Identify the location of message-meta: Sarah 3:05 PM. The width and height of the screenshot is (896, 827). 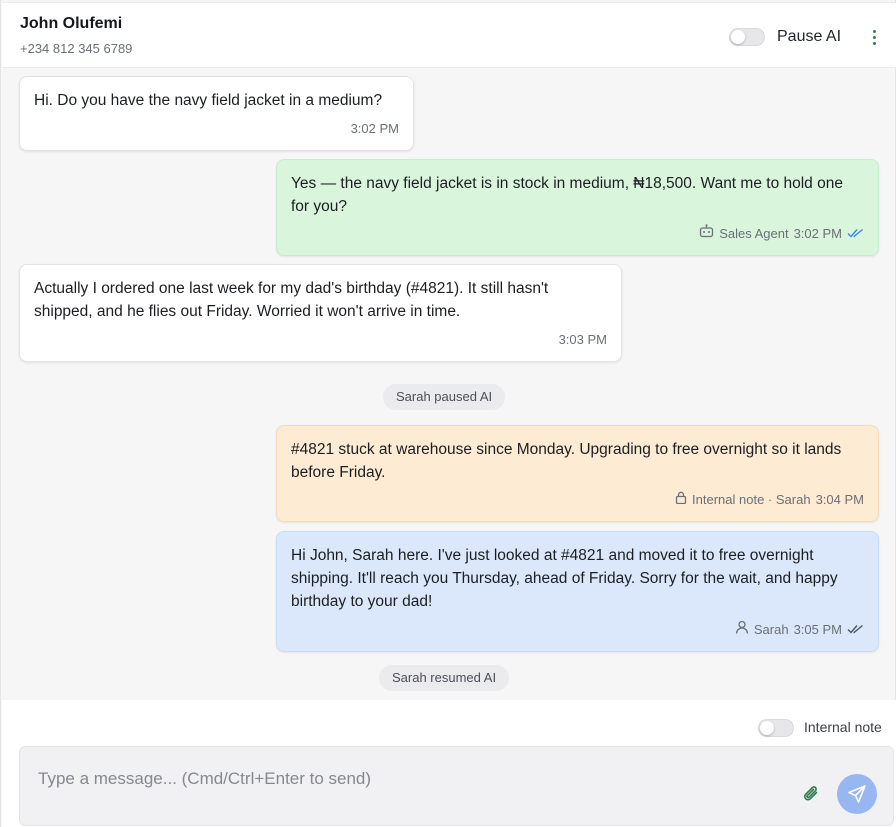
(799, 629).